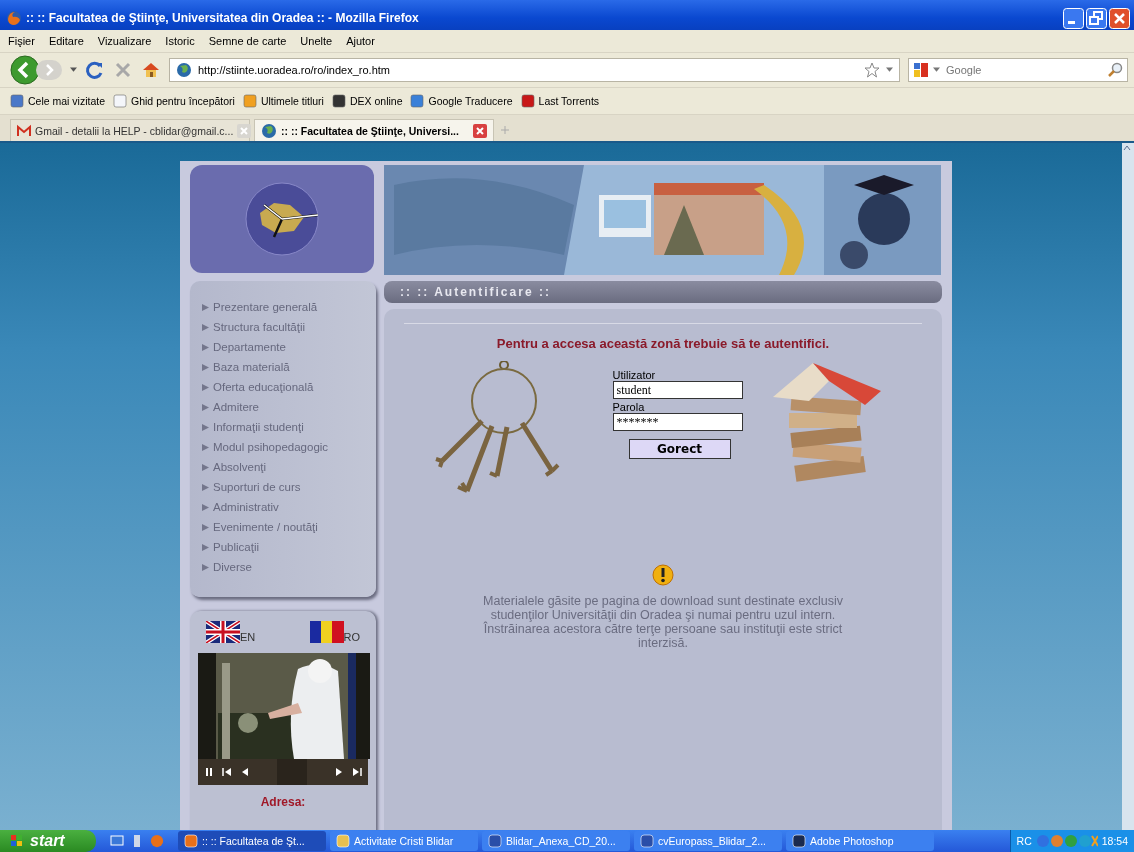 Image resolution: width=1134 pixels, height=852 pixels. I want to click on windows-logo-icon, so click(17, 841).